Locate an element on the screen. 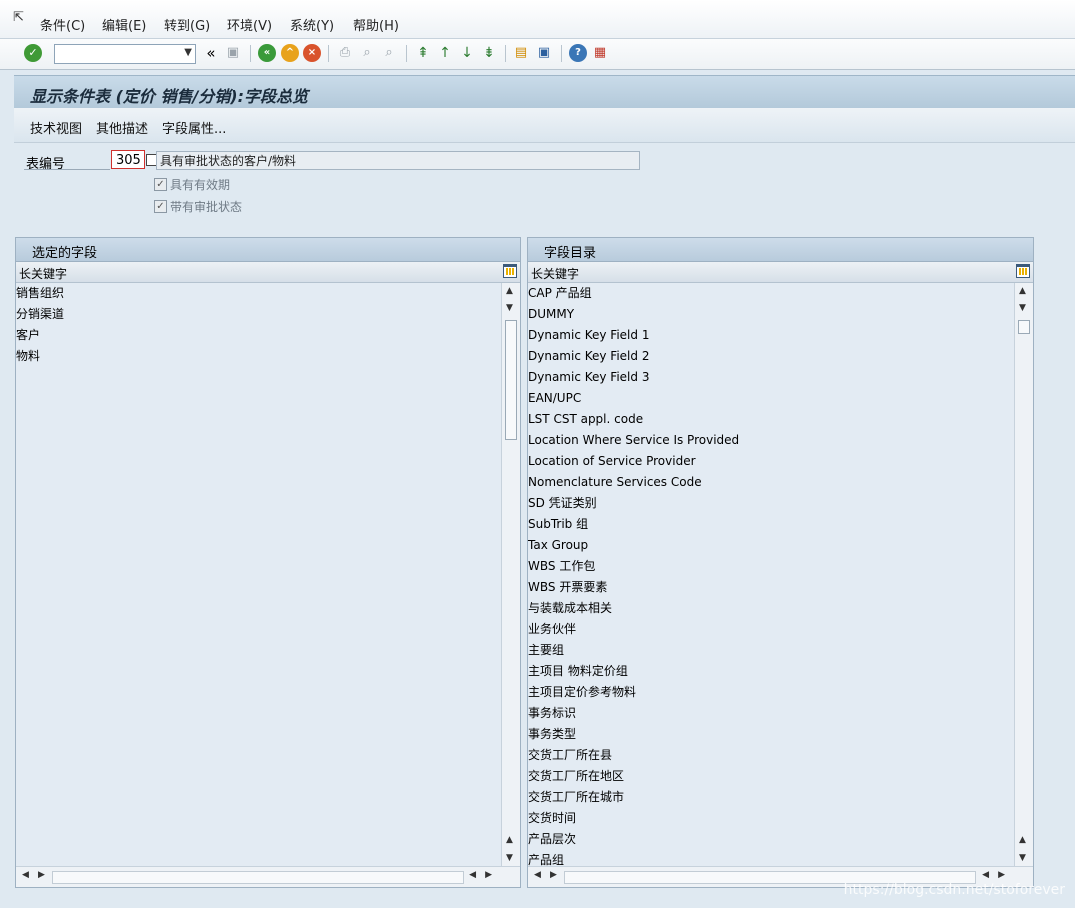 Image resolution: width=1075 pixels, height=908 pixels. cancel-icon: × is located at coordinates (312, 53).